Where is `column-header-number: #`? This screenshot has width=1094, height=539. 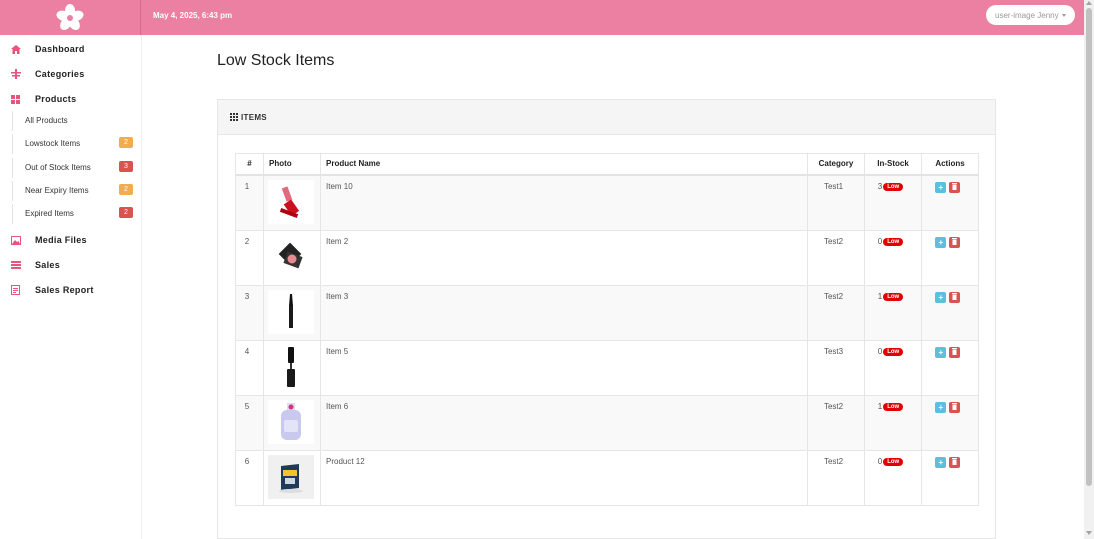
column-header-number: # is located at coordinates (249, 164).